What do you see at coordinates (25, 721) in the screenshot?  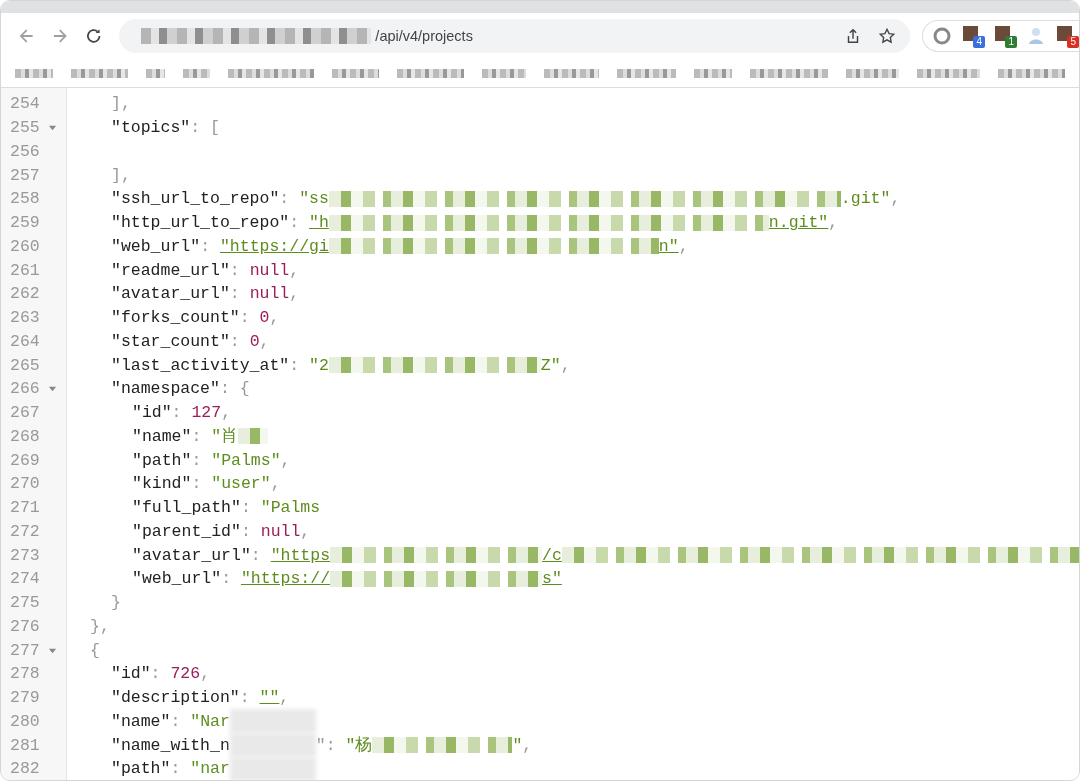 I see `line-number: 280` at bounding box center [25, 721].